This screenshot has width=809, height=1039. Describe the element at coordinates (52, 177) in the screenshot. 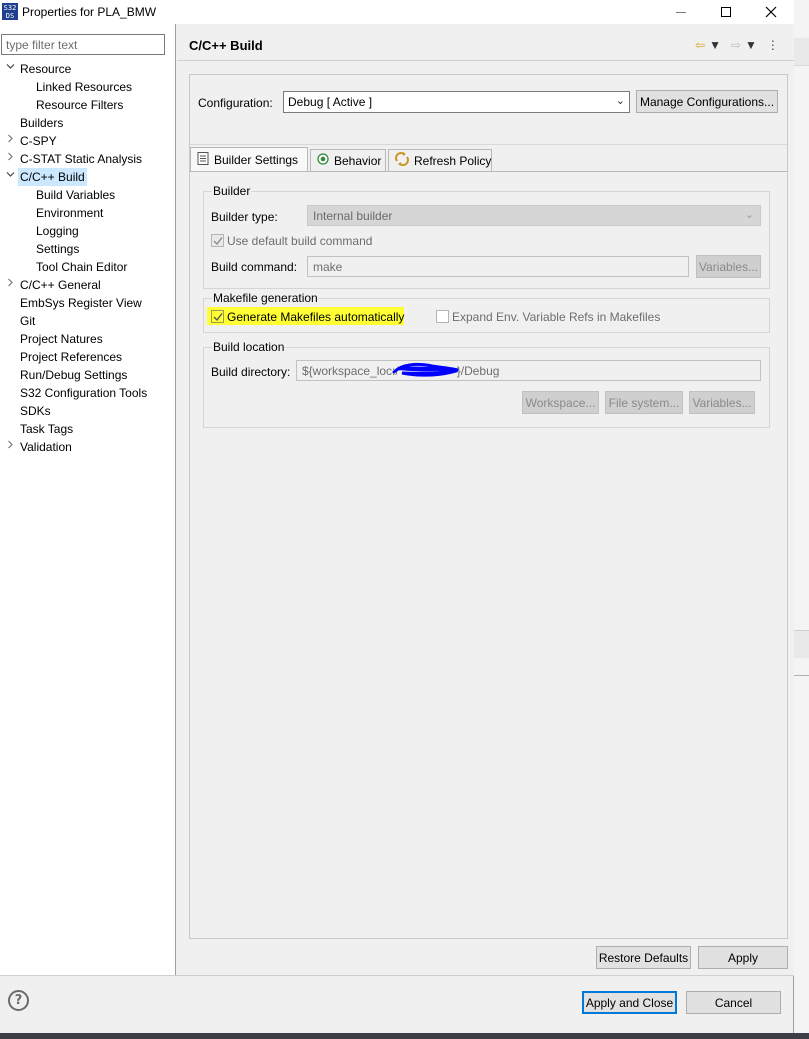

I see `tree-item-label: C/C++ Build` at that location.